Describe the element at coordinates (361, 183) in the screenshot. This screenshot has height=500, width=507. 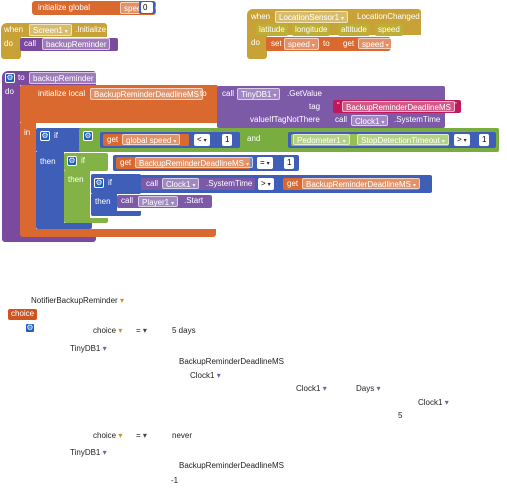
I see `local-deadline-dropdown-2: BackupReminderDeadlineMS ▾` at that location.